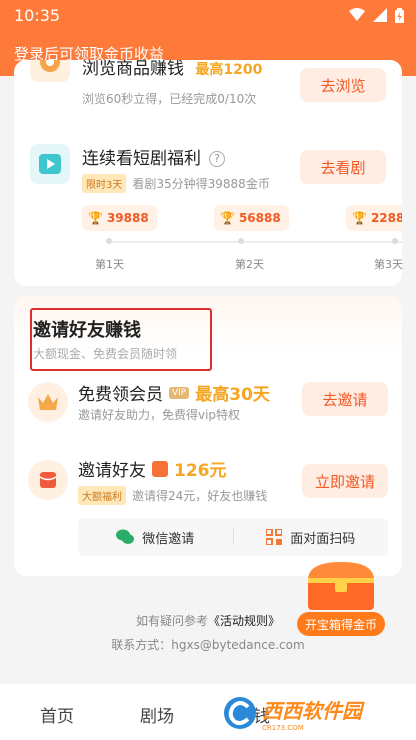  Describe the element at coordinates (48, 480) in the screenshot. I see `red-envelope-icon` at that location.